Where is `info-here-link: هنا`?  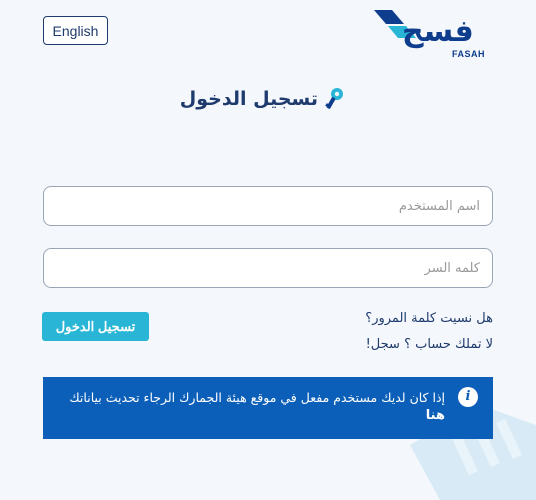 info-here-link: هنا is located at coordinates (435, 415).